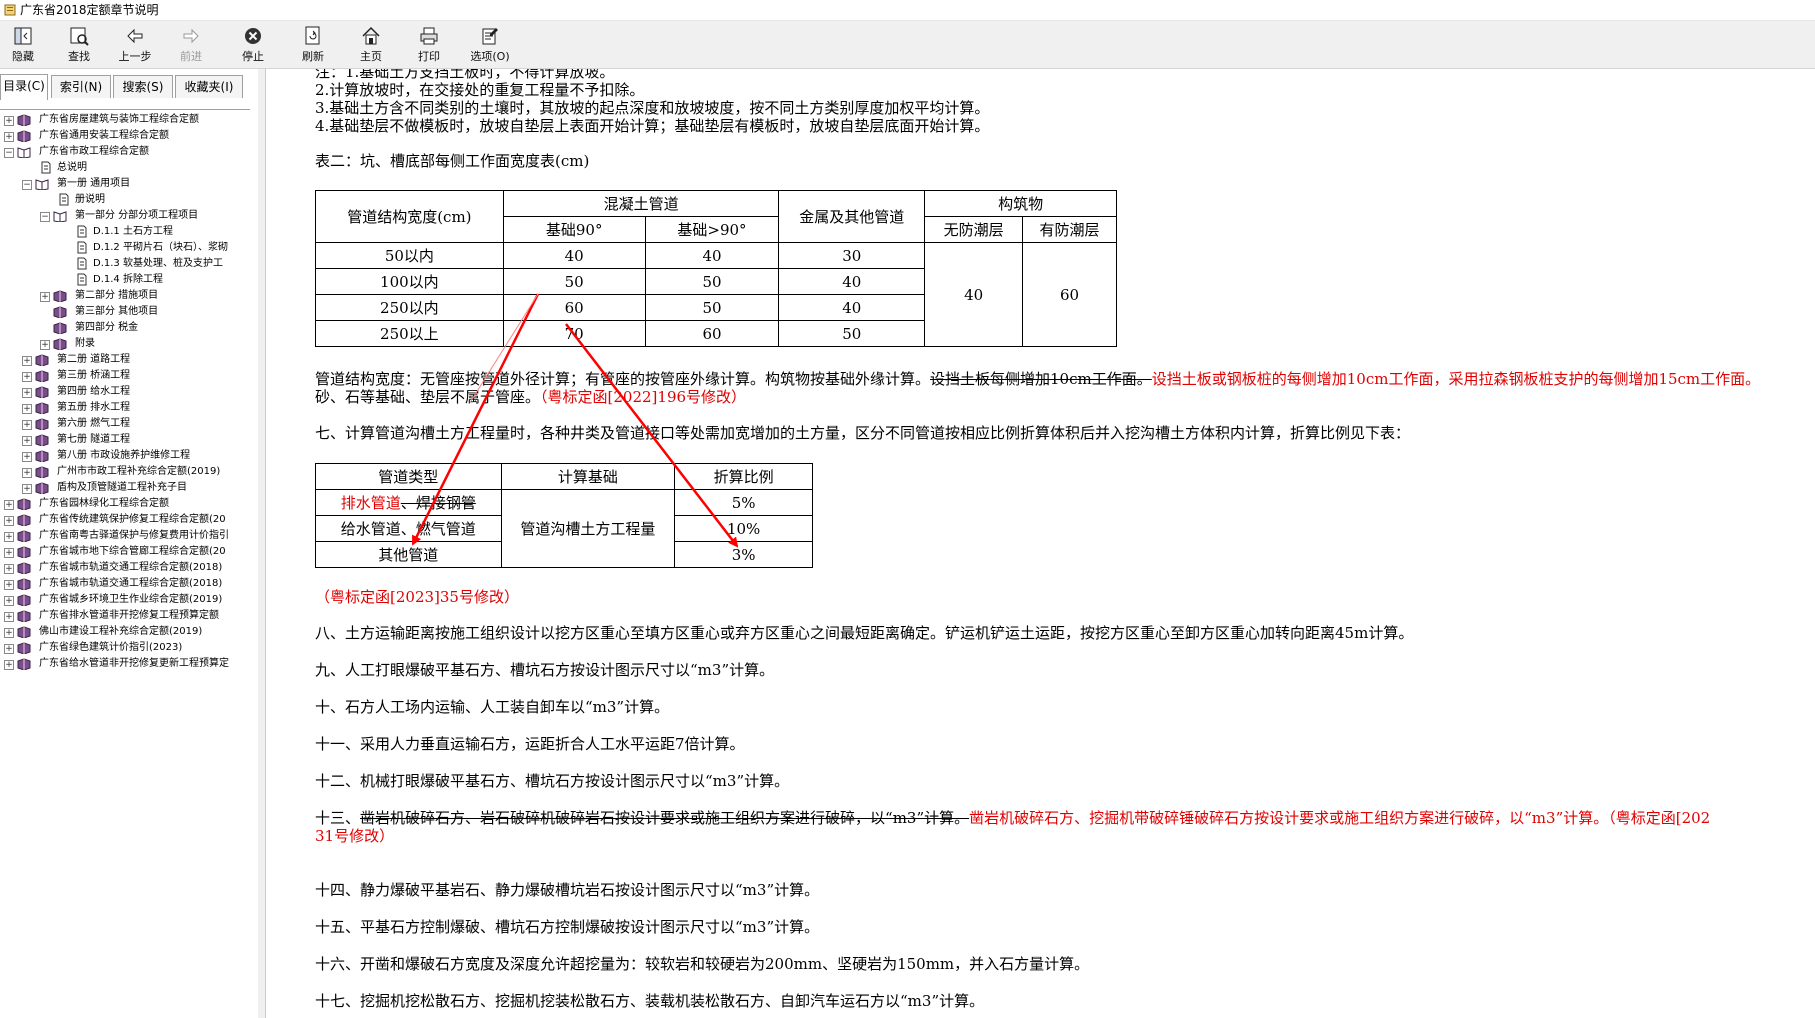 The image size is (1815, 1018). Describe the element at coordinates (588, 476) in the screenshot. I see `header-calc-base: 计算基础` at that location.